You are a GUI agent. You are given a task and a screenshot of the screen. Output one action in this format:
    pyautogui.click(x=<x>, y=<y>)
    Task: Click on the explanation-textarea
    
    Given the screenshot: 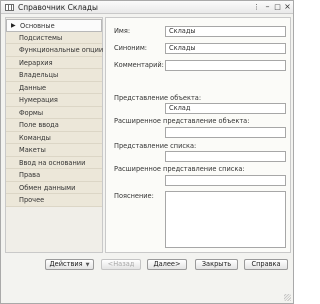 What is the action you would take?
    pyautogui.click(x=225, y=219)
    